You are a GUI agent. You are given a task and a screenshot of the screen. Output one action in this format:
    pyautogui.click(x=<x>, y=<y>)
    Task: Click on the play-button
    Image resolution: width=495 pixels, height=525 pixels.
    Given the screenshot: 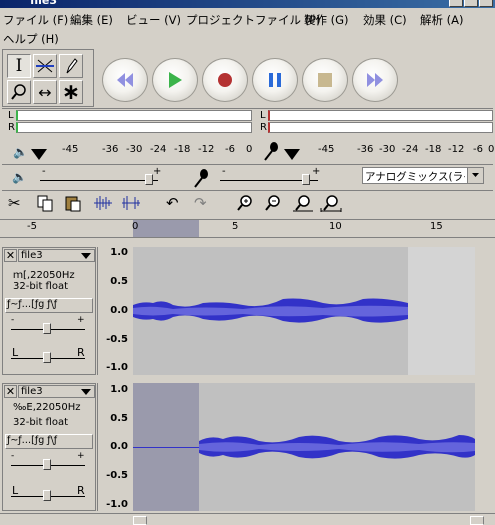 What is the action you would take?
    pyautogui.click(x=175, y=80)
    